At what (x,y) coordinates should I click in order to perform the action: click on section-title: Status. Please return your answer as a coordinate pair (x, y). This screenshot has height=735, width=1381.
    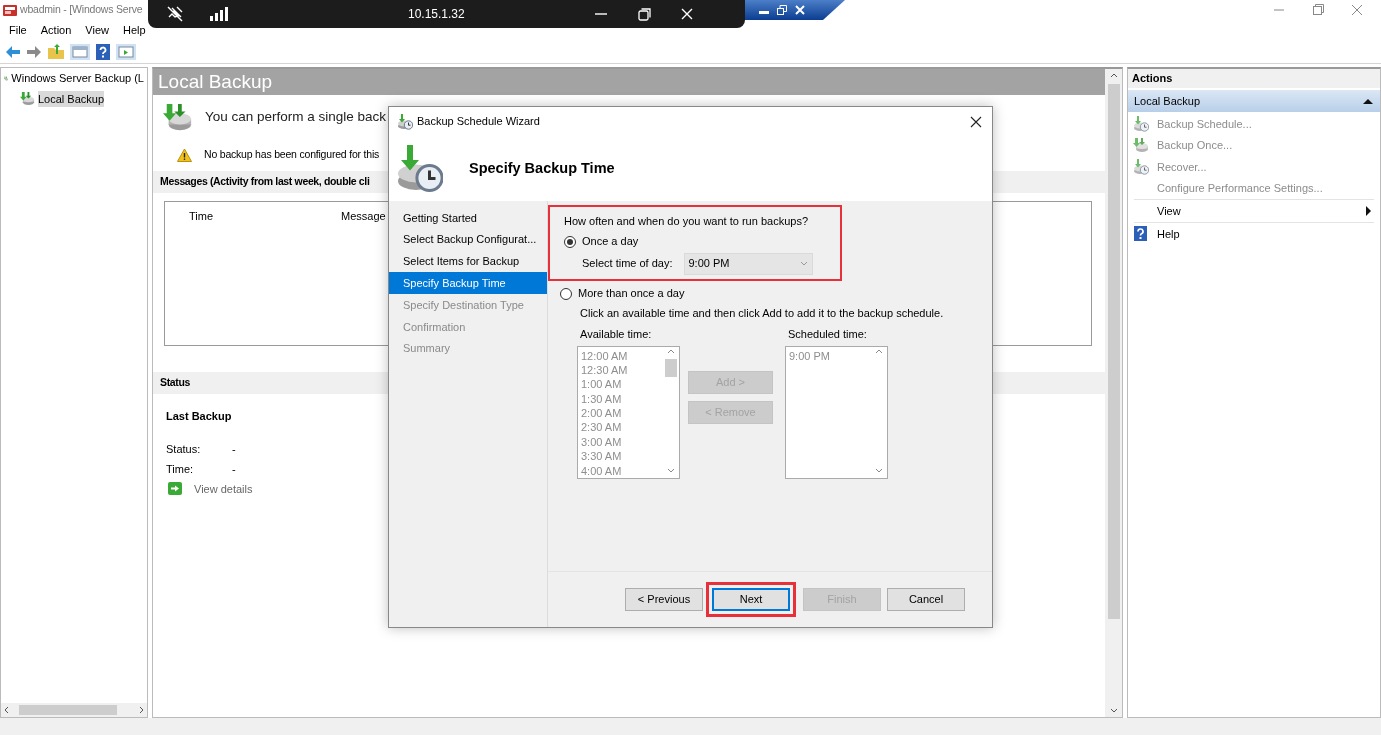
    Looking at the image, I should click on (175, 383).